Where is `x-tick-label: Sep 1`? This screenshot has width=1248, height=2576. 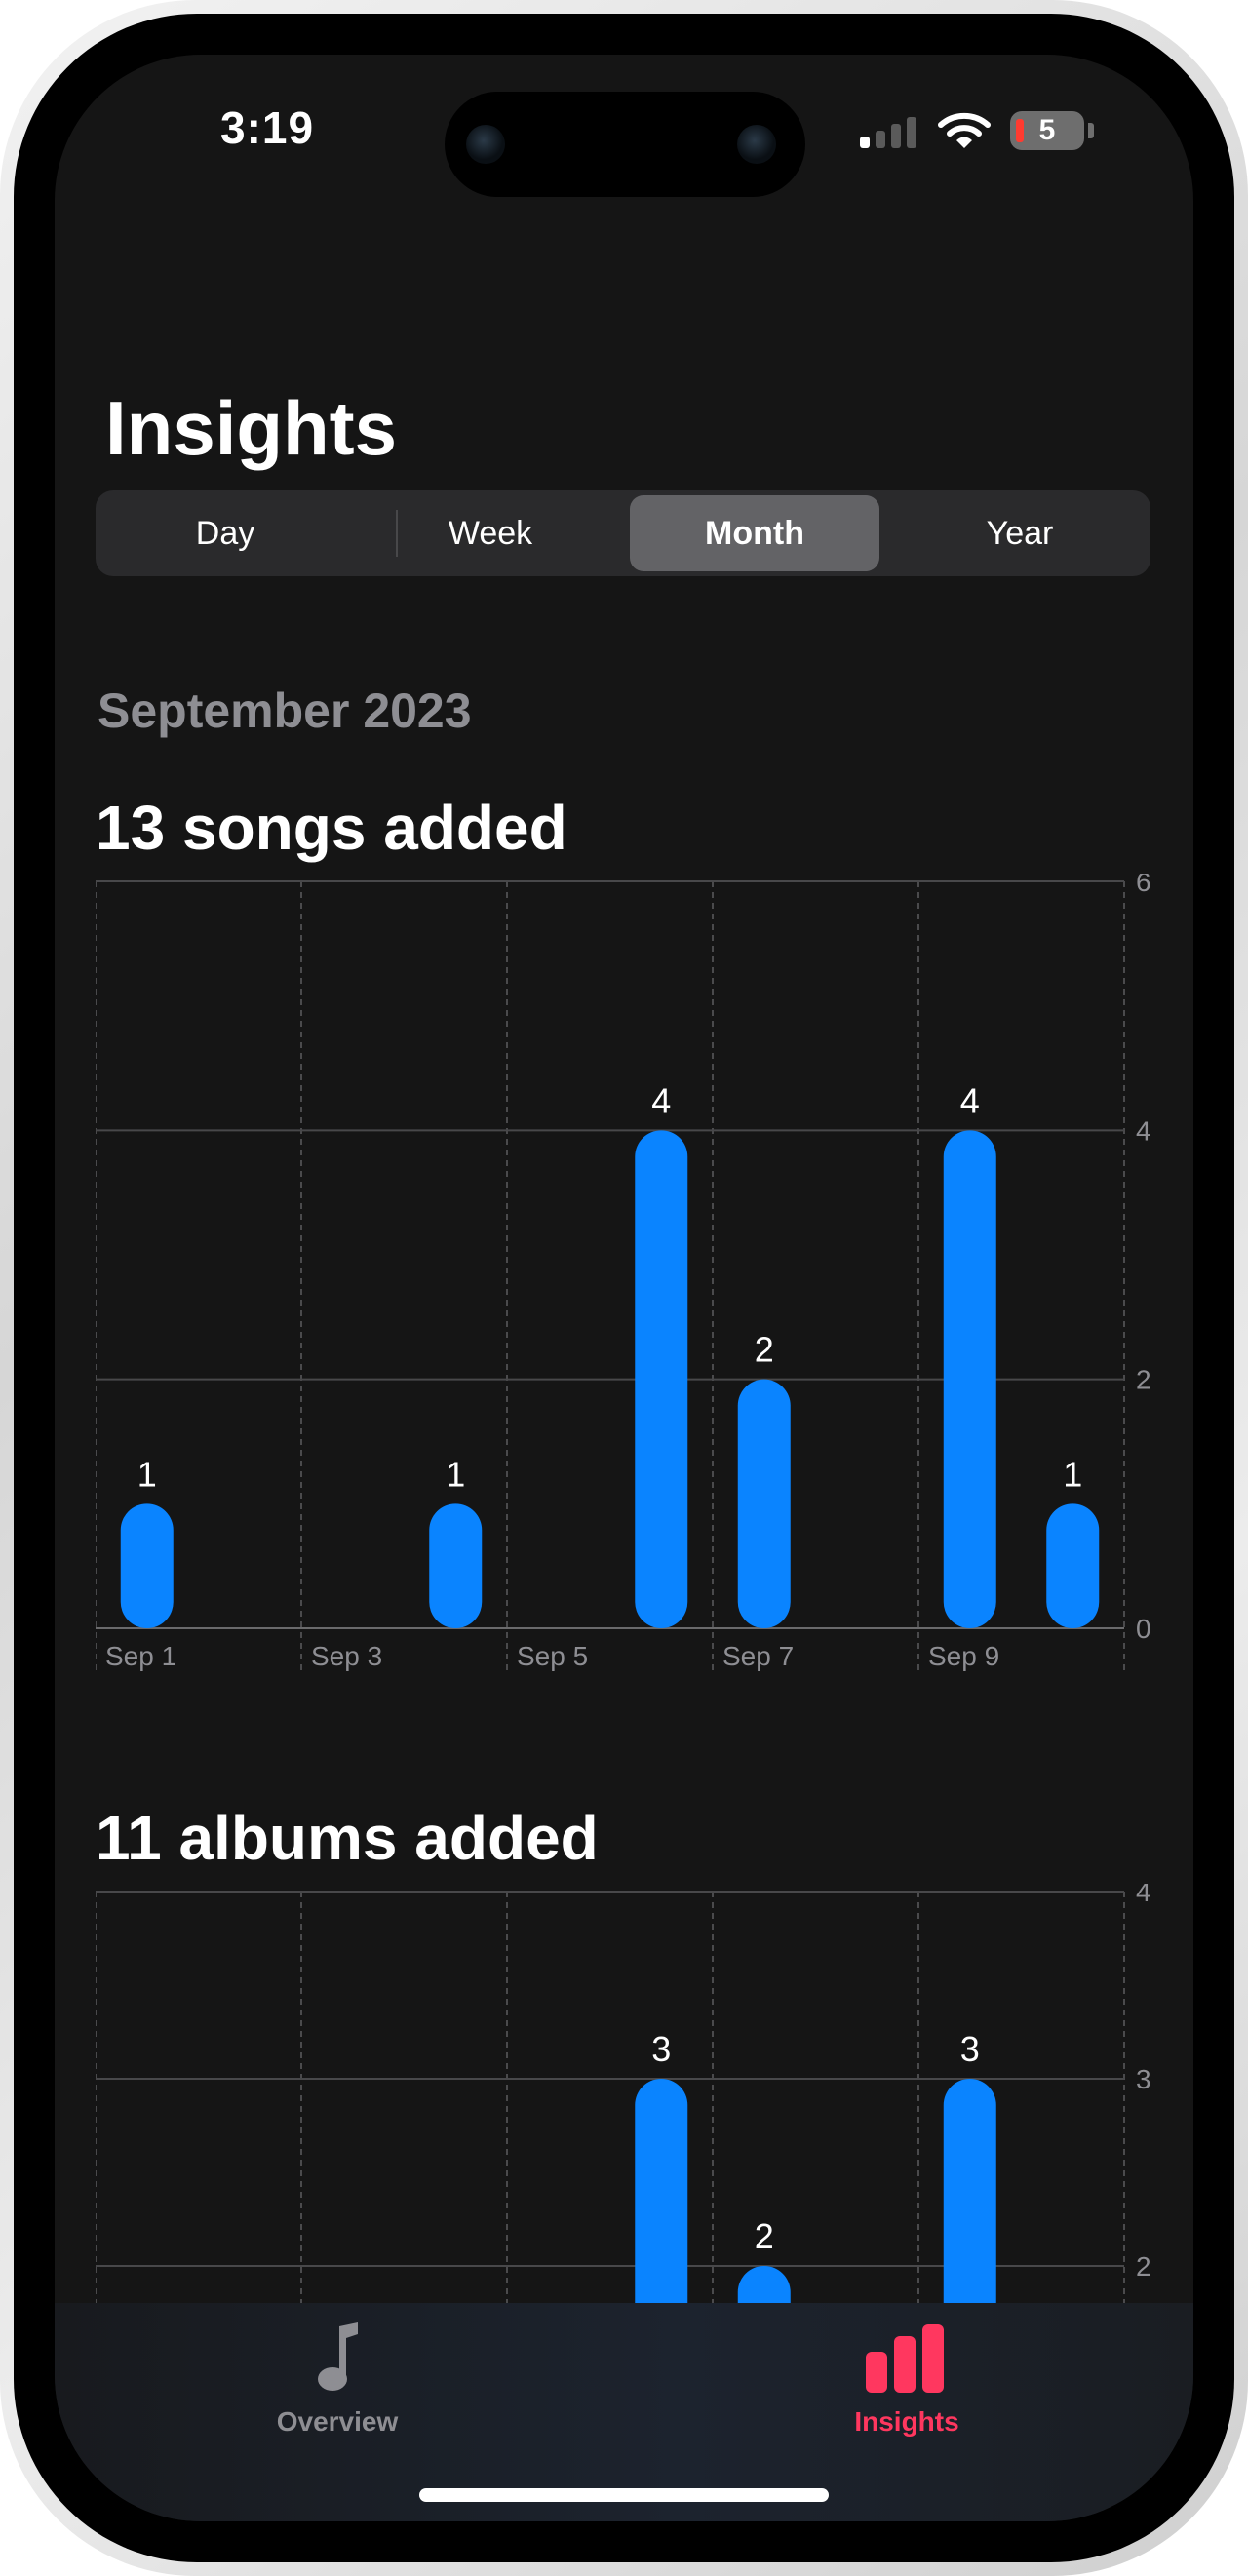 x-tick-label: Sep 1 is located at coordinates (140, 1656).